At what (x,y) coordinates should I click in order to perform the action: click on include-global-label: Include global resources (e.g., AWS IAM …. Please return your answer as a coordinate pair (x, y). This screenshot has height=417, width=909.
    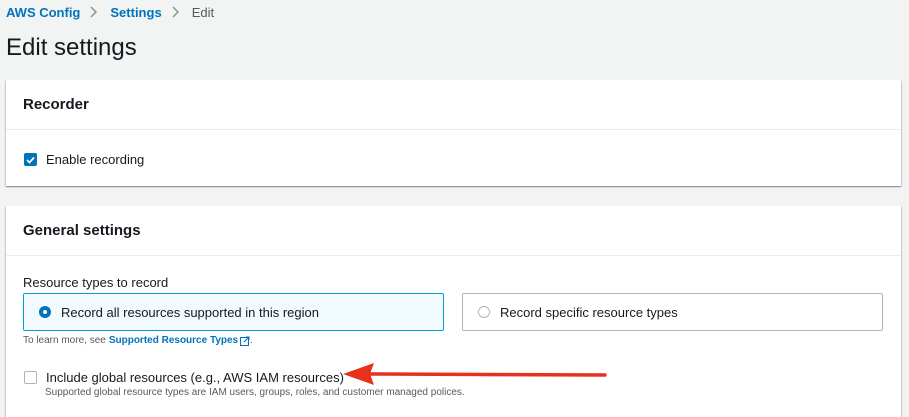
    Looking at the image, I should click on (195, 377).